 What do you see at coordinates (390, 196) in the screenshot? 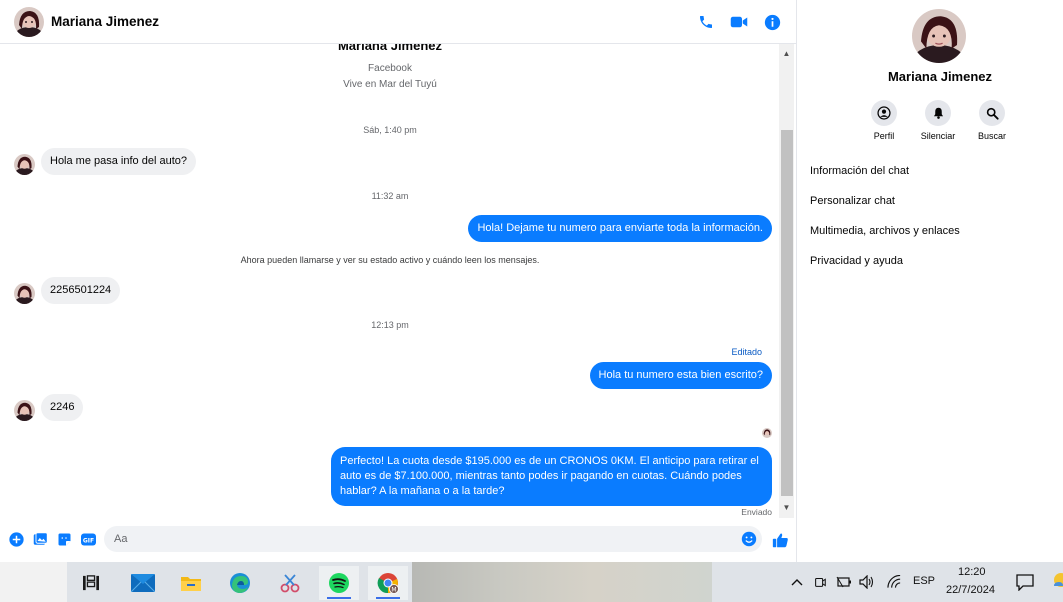
I see `timestamp: 11:32 am` at bounding box center [390, 196].